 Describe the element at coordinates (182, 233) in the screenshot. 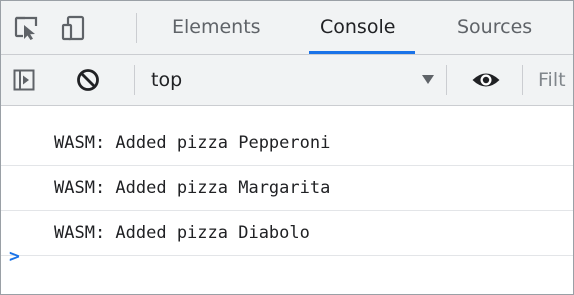

I see `console-message-text: WASM: Added pizza Diabolo` at that location.